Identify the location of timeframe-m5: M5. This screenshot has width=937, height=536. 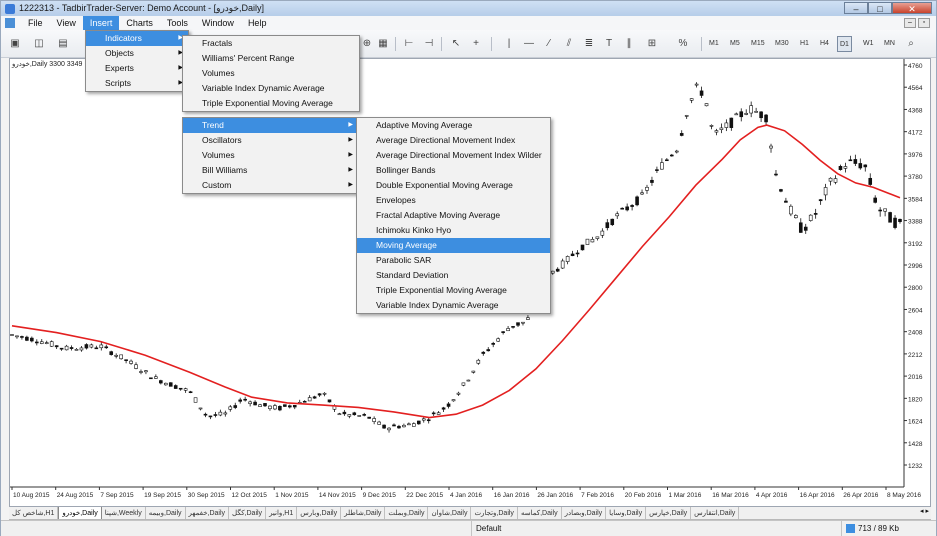
(735, 44).